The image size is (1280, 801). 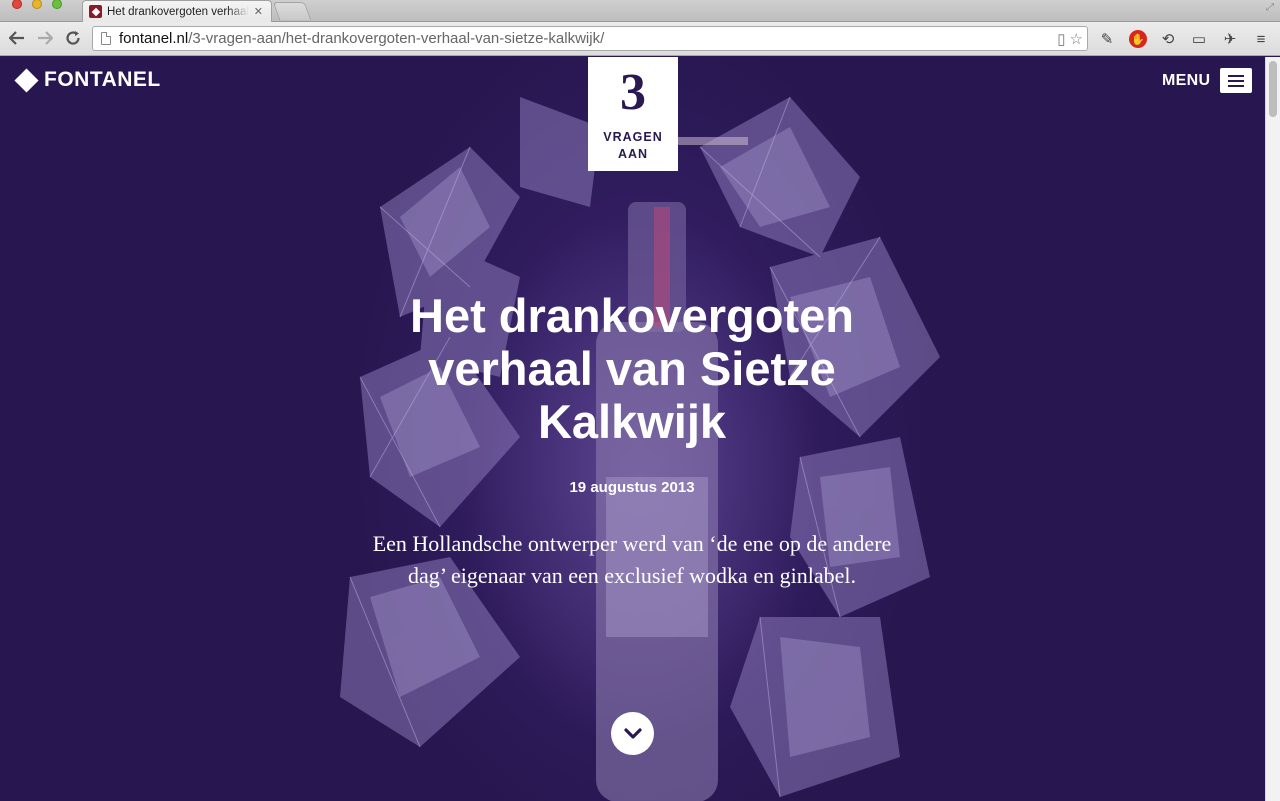 What do you see at coordinates (95, 11) in the screenshot?
I see `favicon-icon` at bounding box center [95, 11].